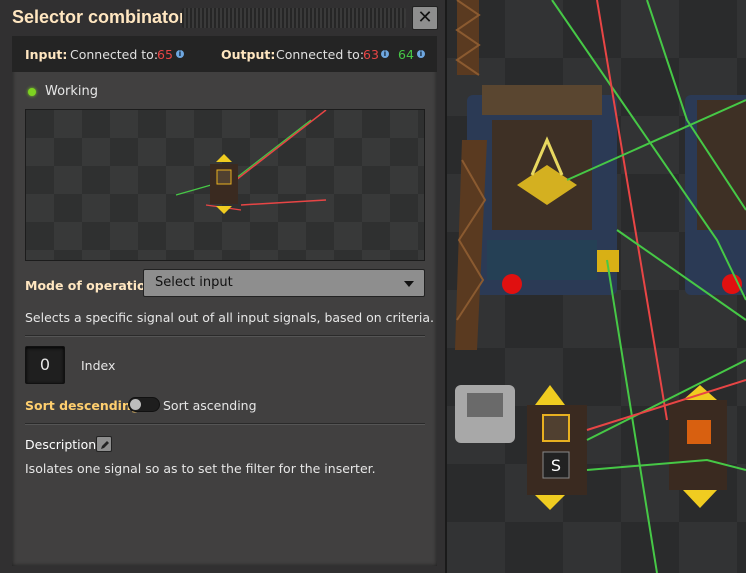  I want to click on close-icon: ✕, so click(425, 17).